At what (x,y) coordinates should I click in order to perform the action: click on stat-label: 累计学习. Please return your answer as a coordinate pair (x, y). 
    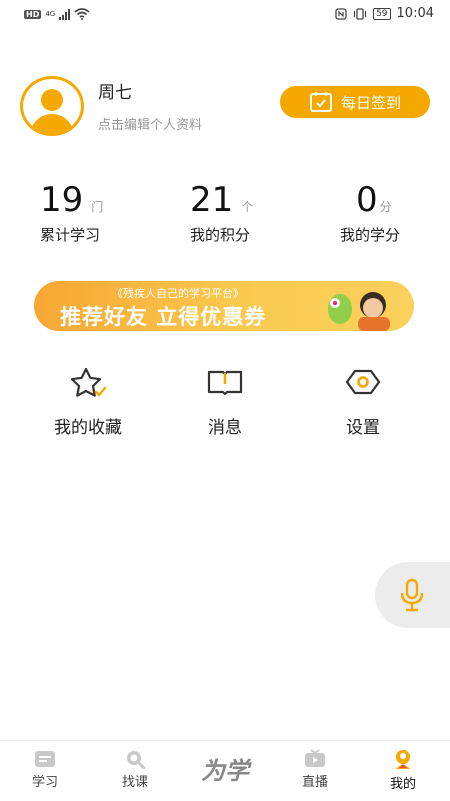
    Looking at the image, I should click on (70, 235).